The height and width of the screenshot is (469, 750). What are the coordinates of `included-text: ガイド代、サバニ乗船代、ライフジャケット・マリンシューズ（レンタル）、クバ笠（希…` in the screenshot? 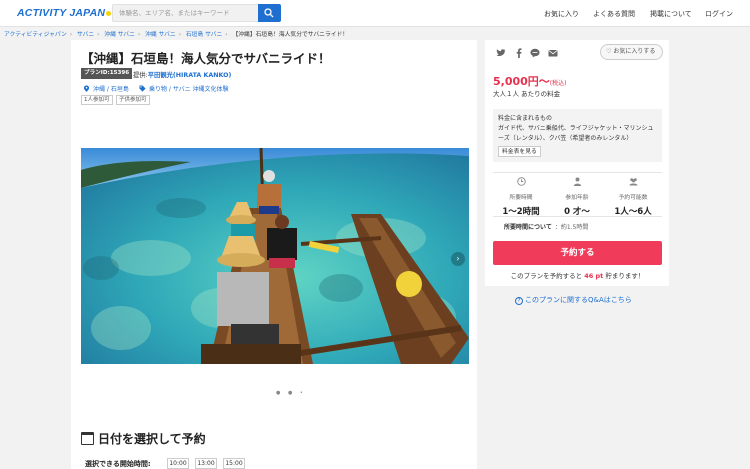 It's located at (576, 133).